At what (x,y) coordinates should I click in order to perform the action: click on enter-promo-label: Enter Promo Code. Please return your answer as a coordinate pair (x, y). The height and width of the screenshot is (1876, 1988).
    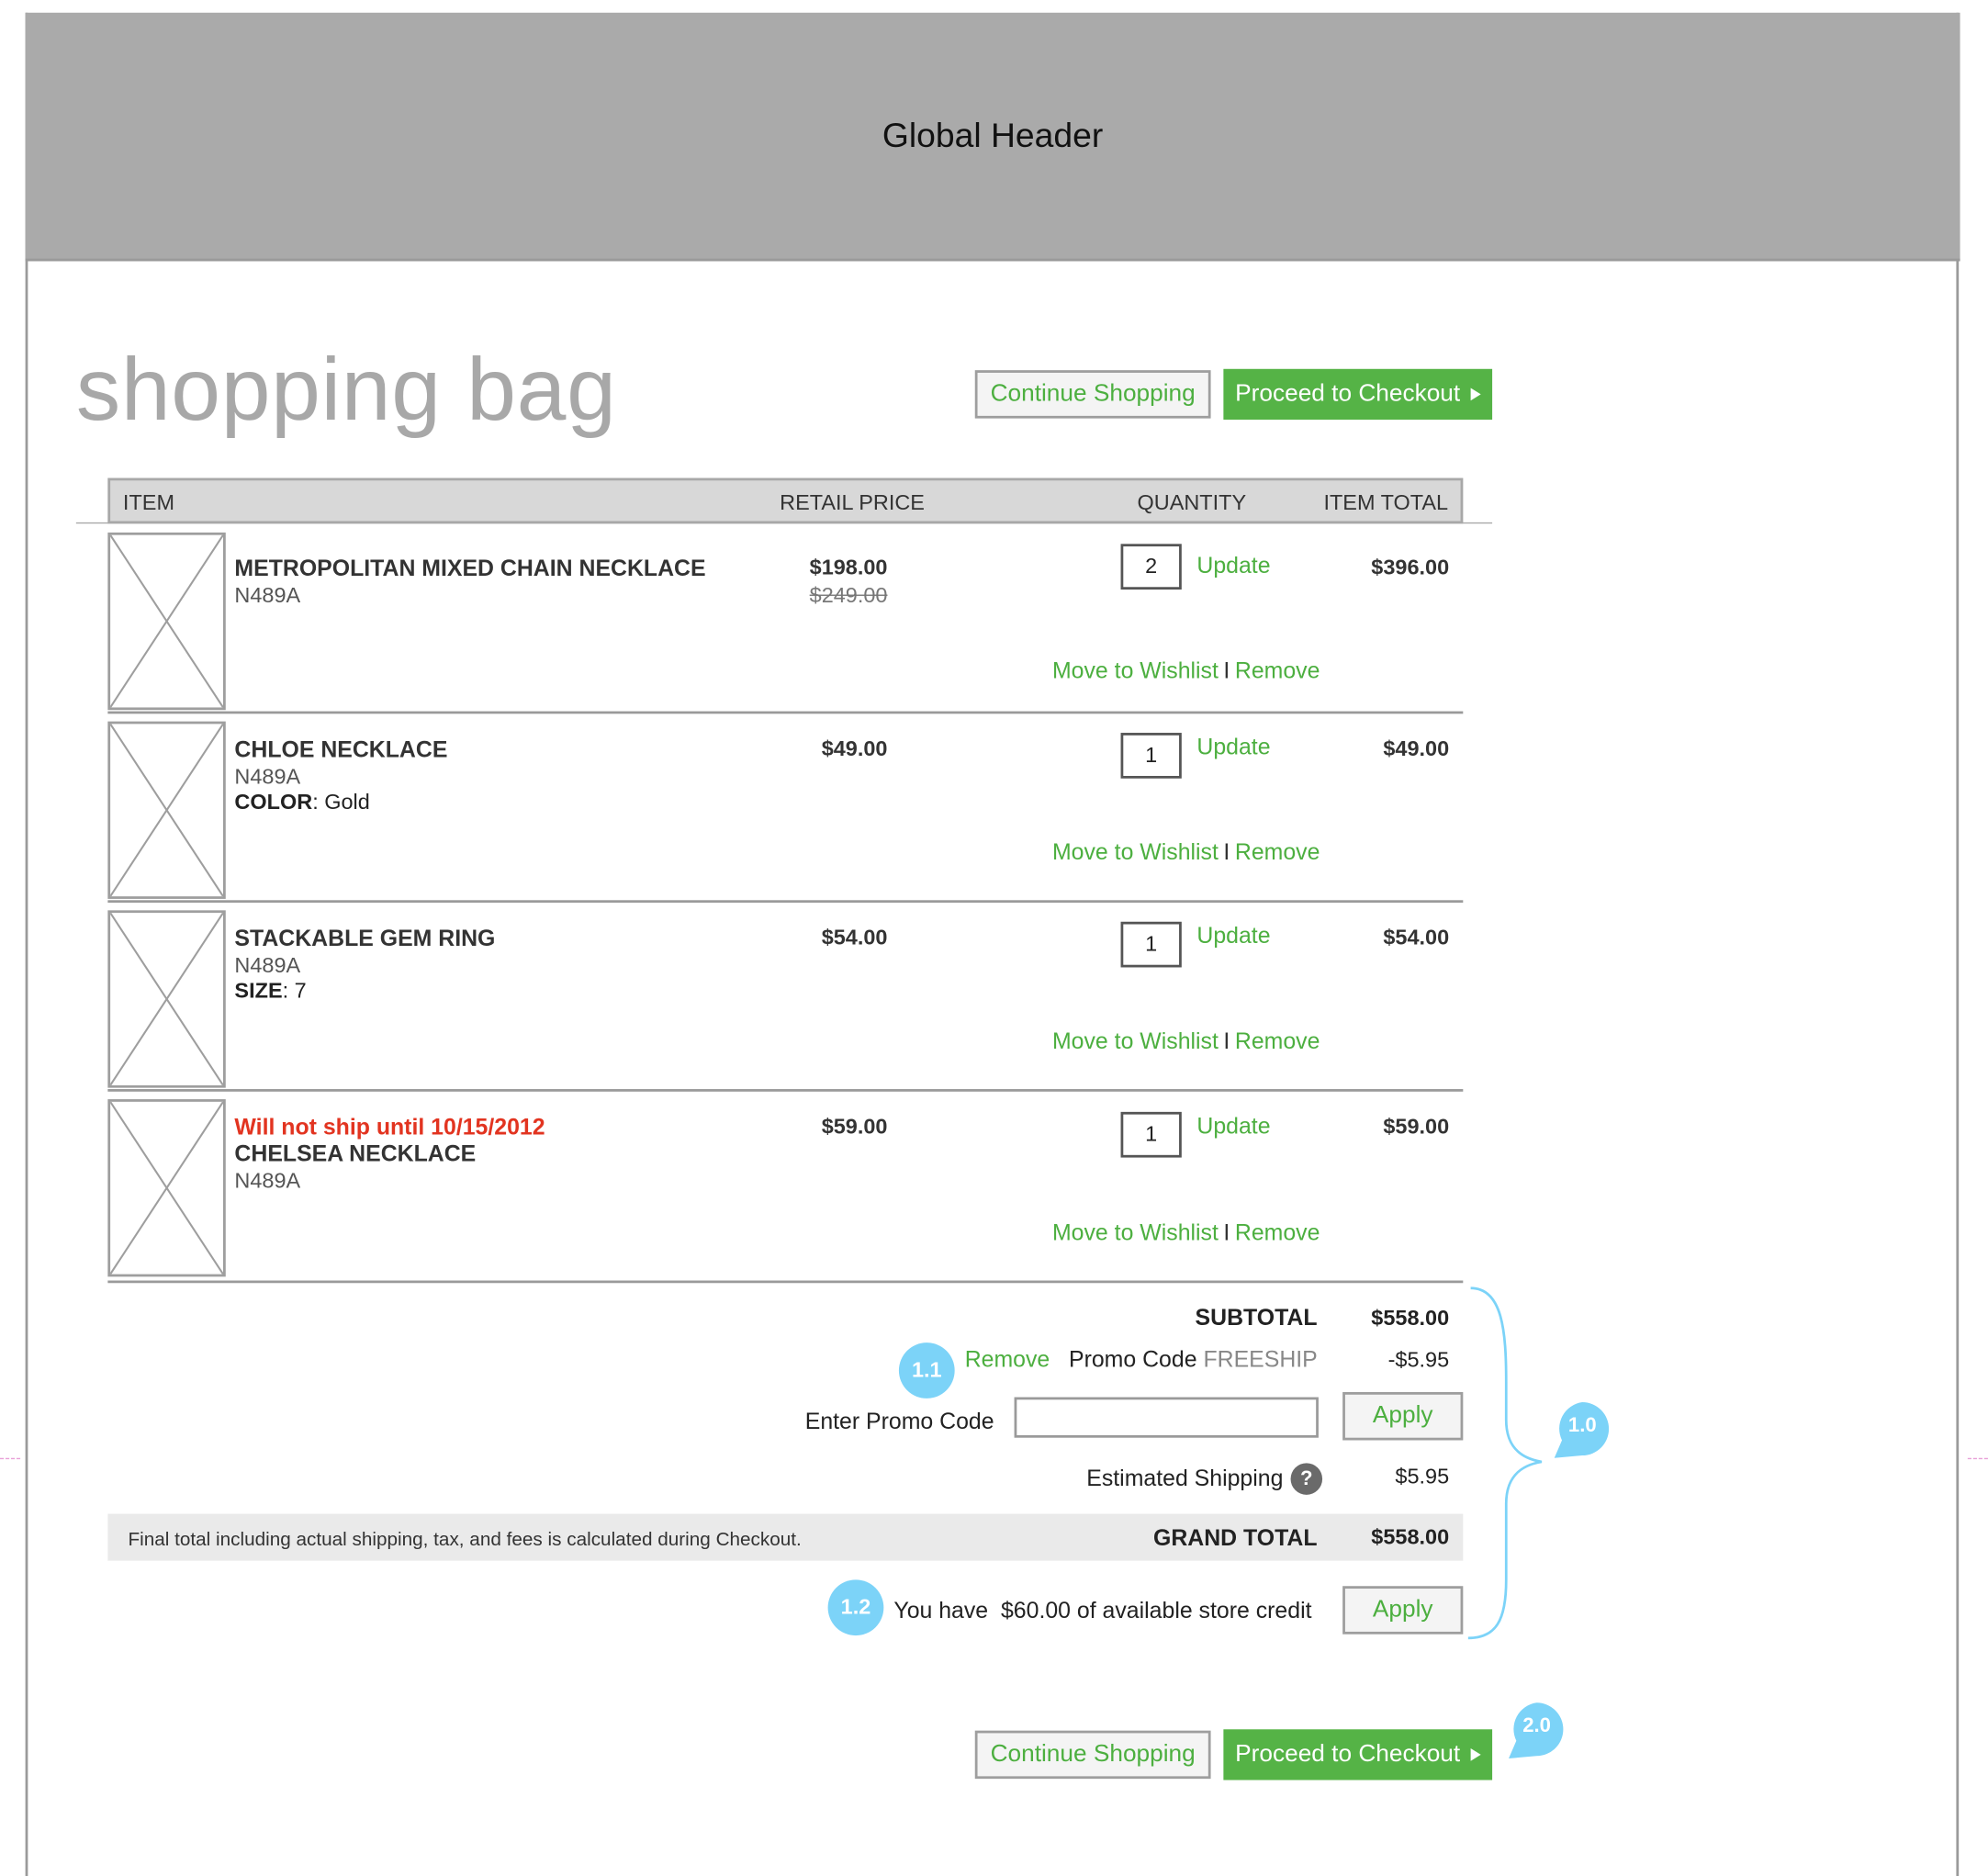
    Looking at the image, I should click on (899, 1421).